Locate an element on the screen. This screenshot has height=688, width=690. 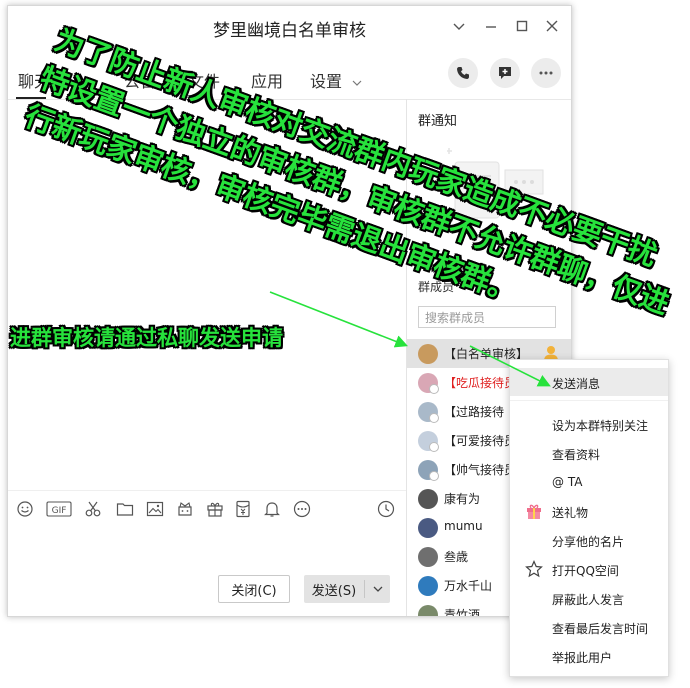
scissors-icon is located at coordinates (93, 509).